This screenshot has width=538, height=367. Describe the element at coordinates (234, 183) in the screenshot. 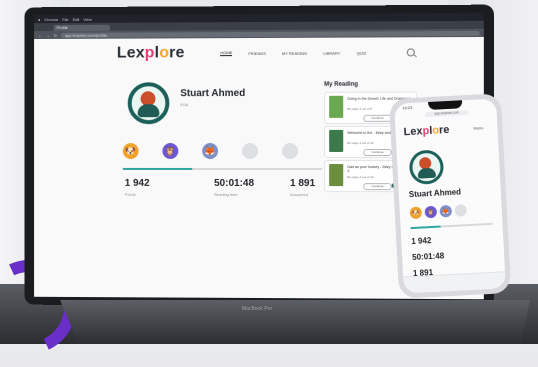

I see `stat-reading-time: 50:01:48` at that location.